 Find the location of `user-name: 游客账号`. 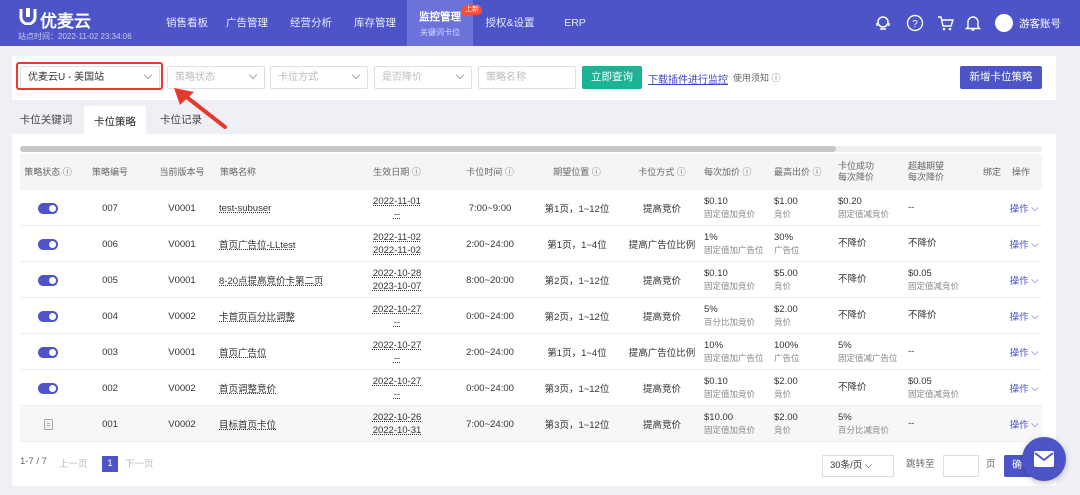

user-name: 游客账号 is located at coordinates (1040, 23).